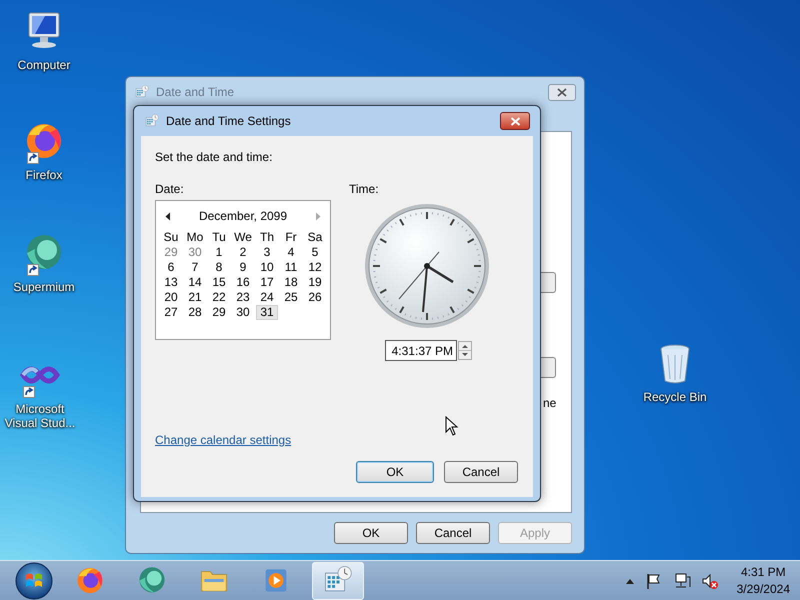 Image resolution: width=800 pixels, height=600 pixels. What do you see at coordinates (452, 426) in the screenshot?
I see `mouse-pointer-icon` at bounding box center [452, 426].